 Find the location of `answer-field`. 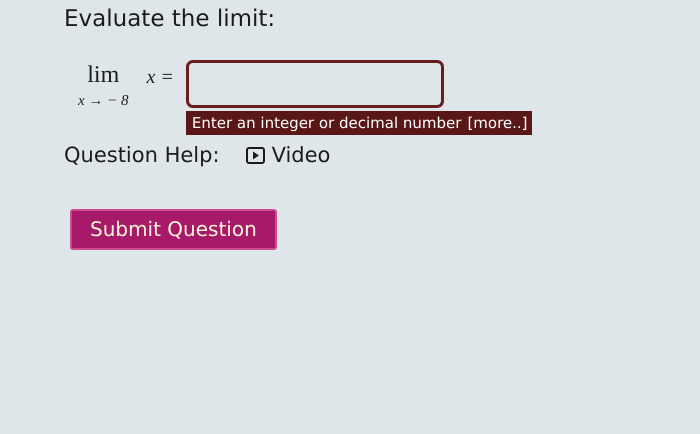

answer-field is located at coordinates (315, 84).